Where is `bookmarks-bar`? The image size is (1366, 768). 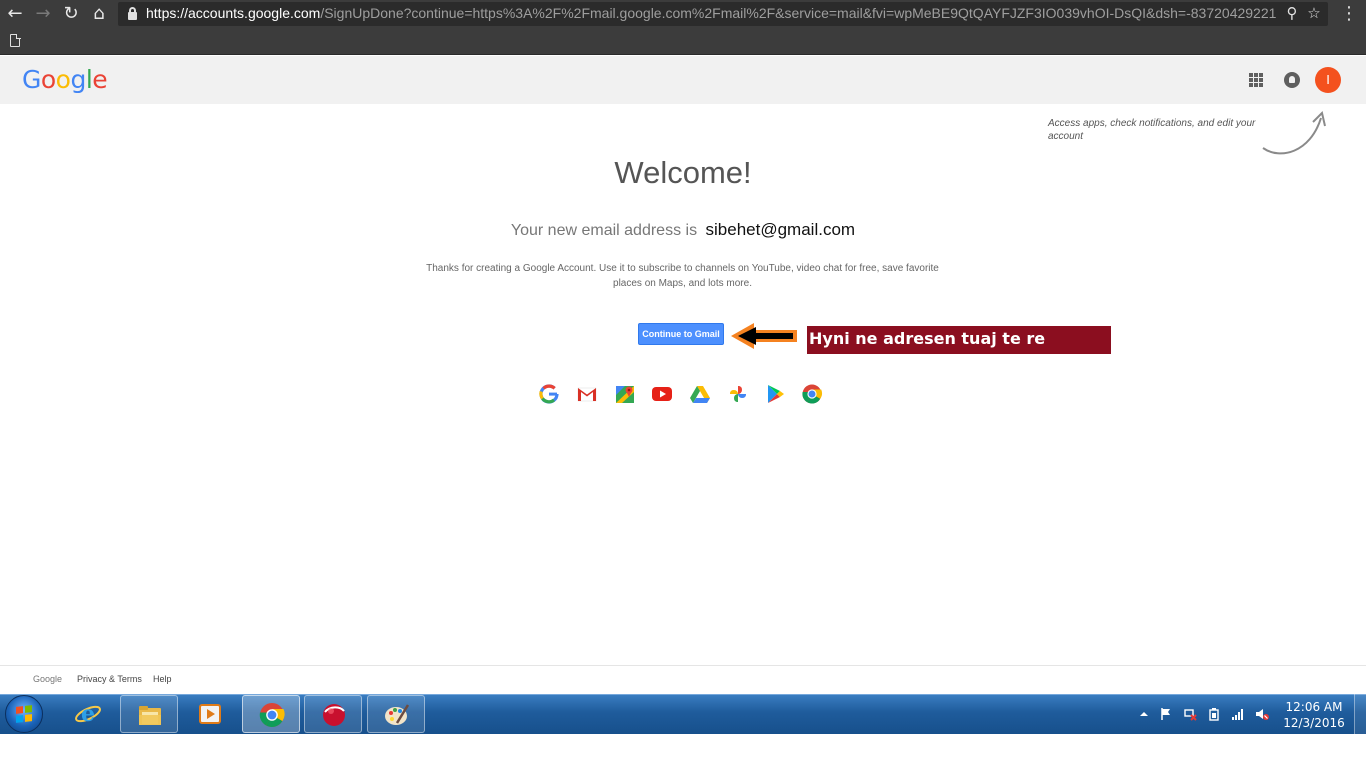 bookmarks-bar is located at coordinates (683, 41).